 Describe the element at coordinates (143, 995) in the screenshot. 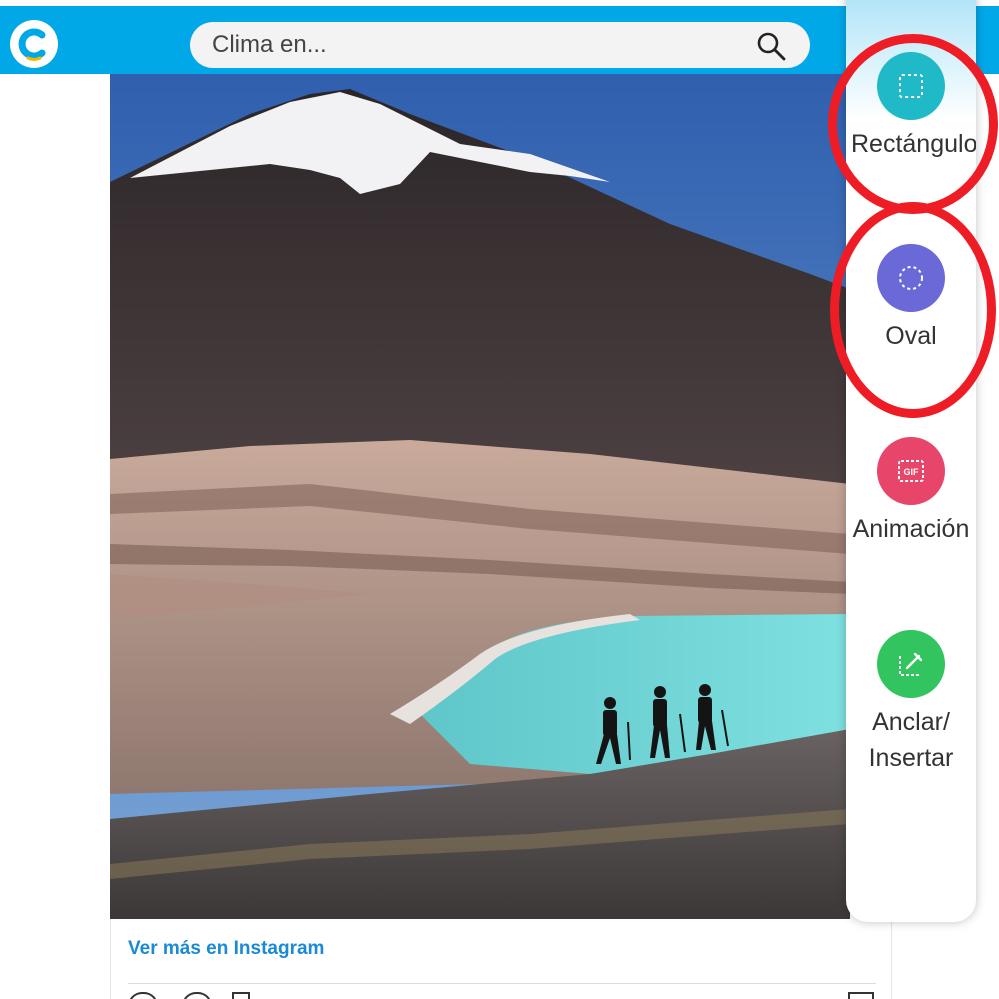

I see `heart-icon` at that location.